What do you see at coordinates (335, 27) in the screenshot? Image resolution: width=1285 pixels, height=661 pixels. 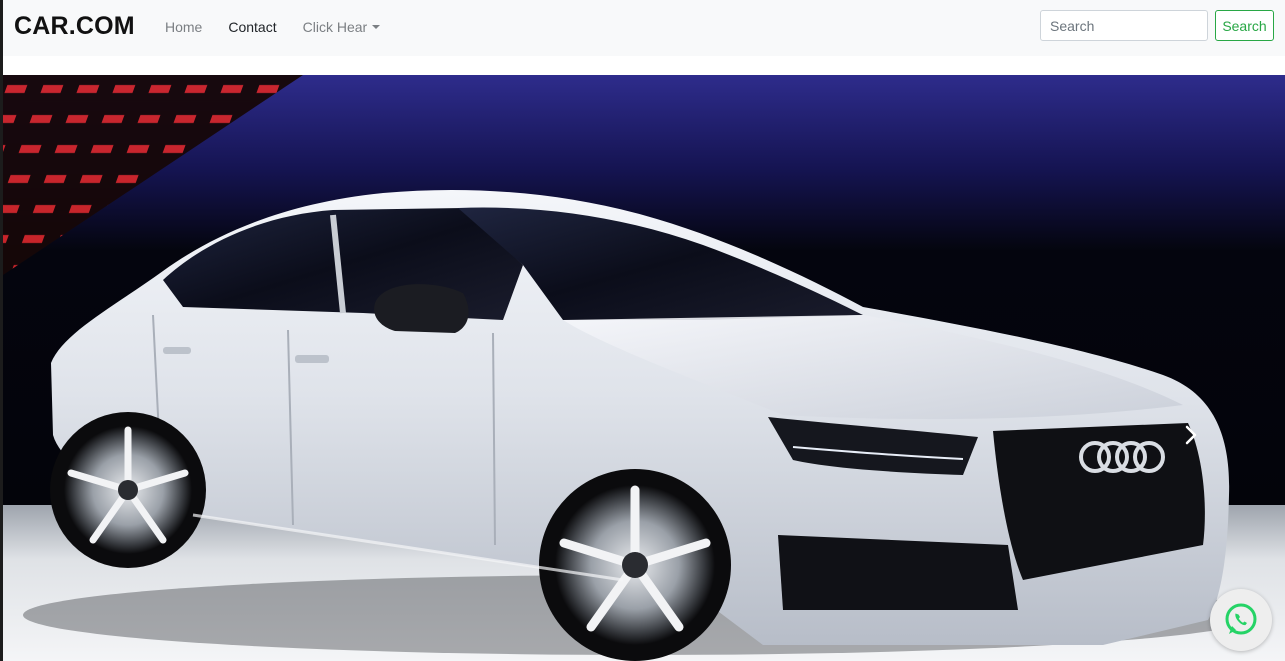 I see `nav-dropdown-label: Click Hear` at bounding box center [335, 27].